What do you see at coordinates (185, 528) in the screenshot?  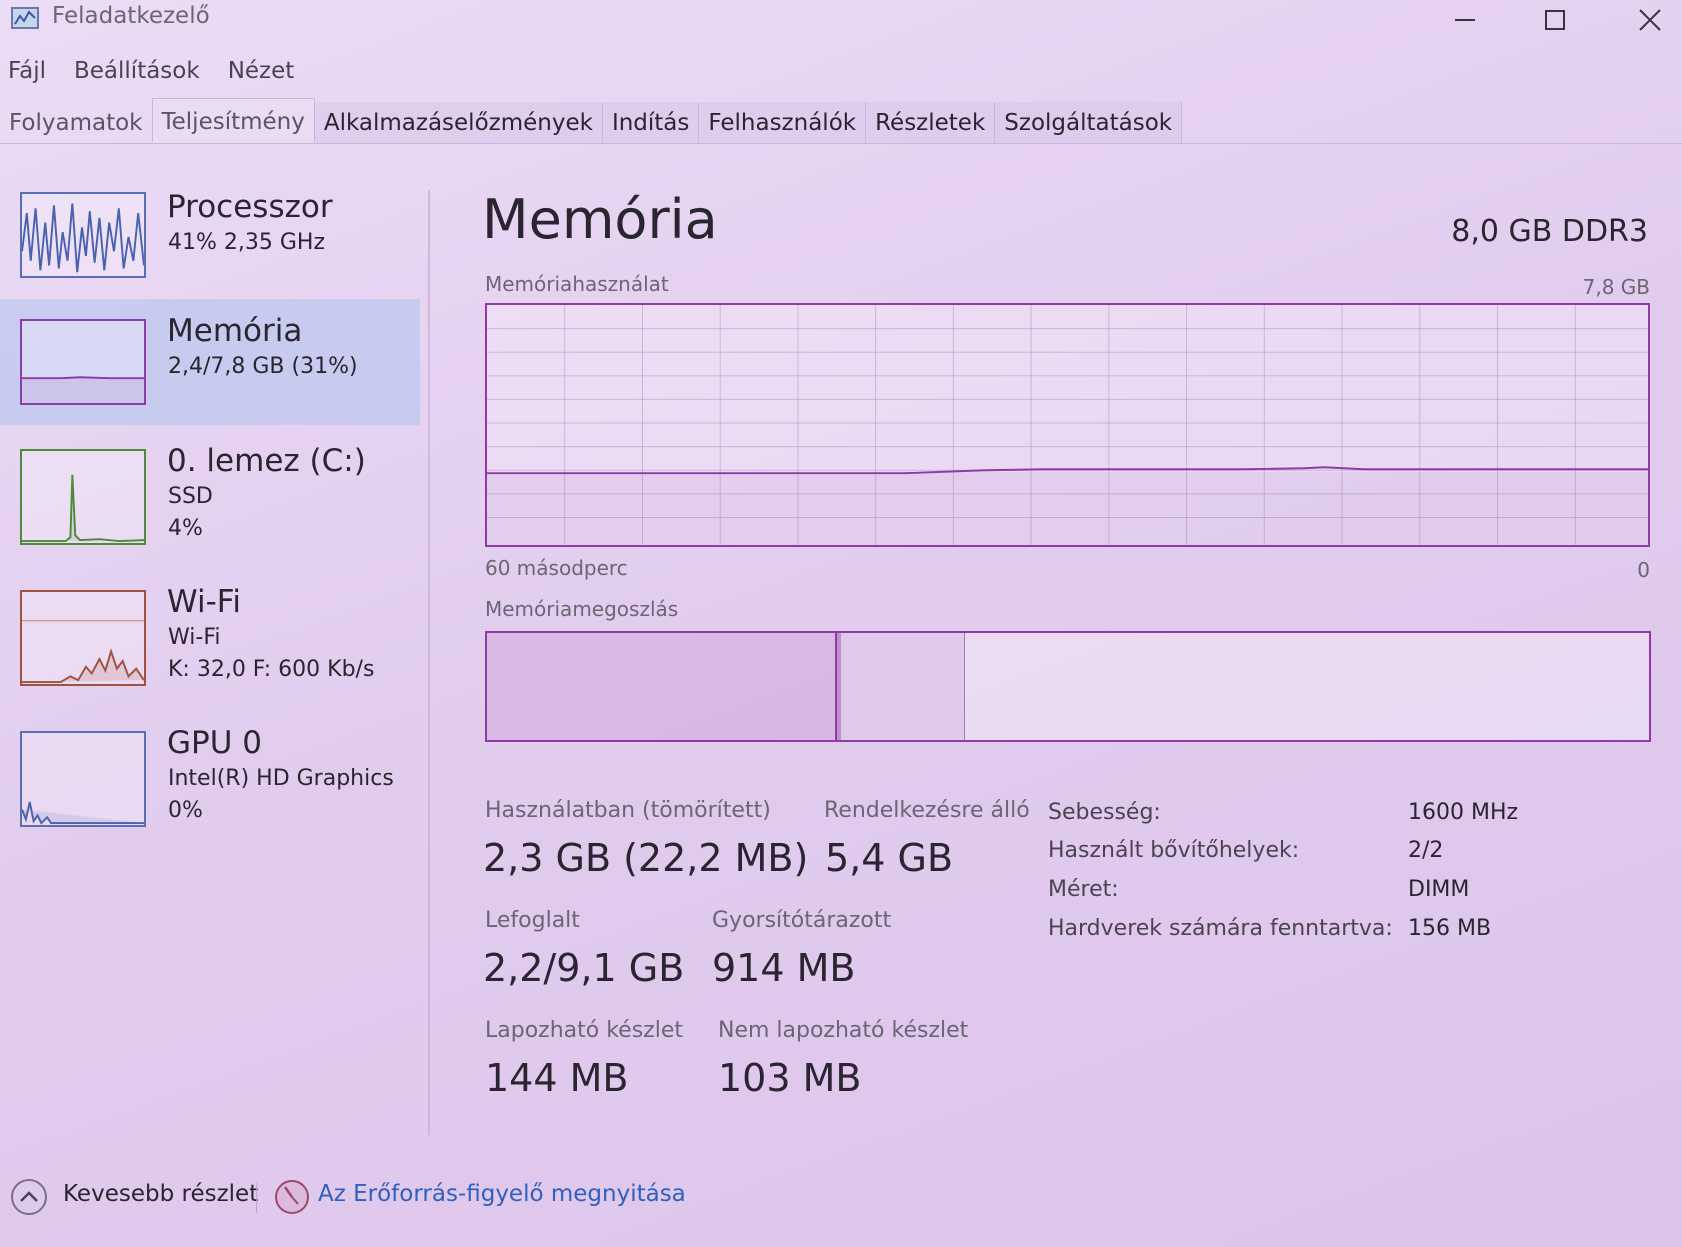 I see `sidebar-disk-usage: 4%` at bounding box center [185, 528].